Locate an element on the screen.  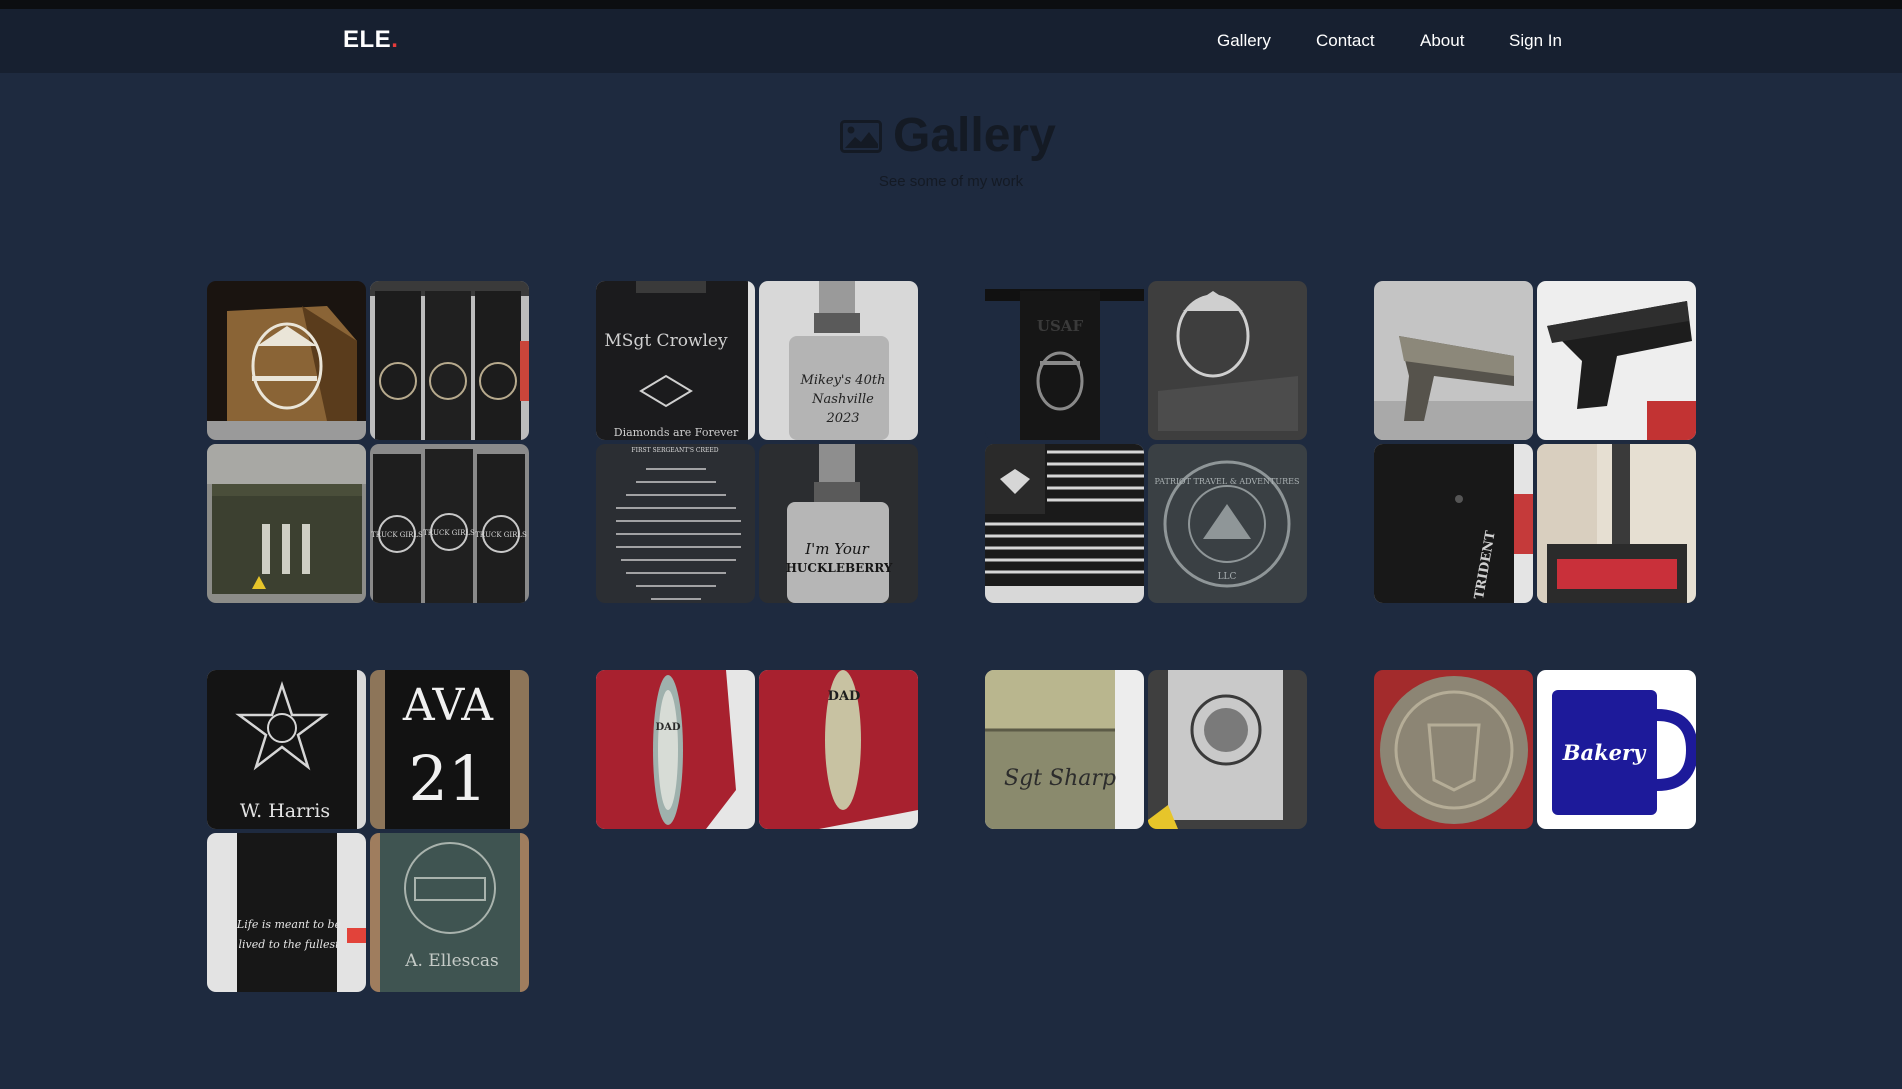
gallery-item-lure-2: DAD is located at coordinates (838, 749).